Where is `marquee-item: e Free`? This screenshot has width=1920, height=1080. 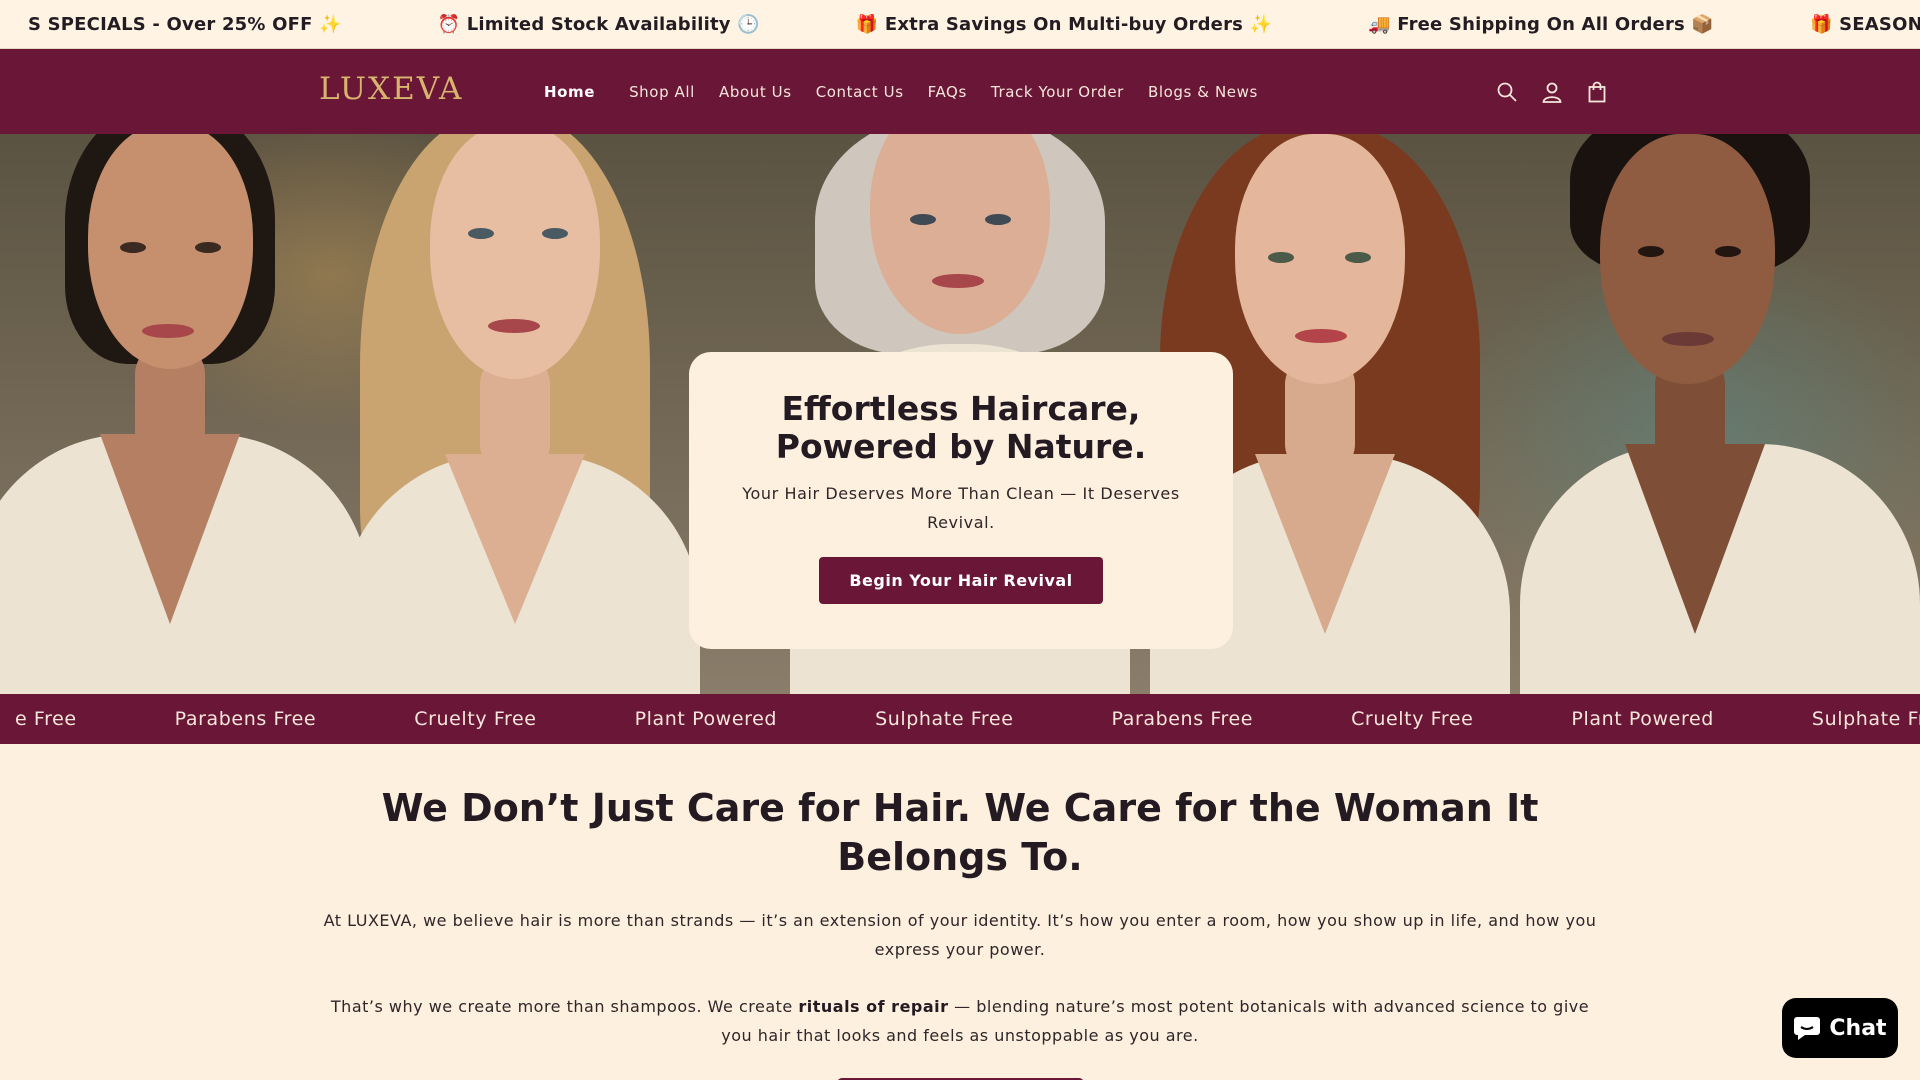
marquee-item: e Free is located at coordinates (46, 719).